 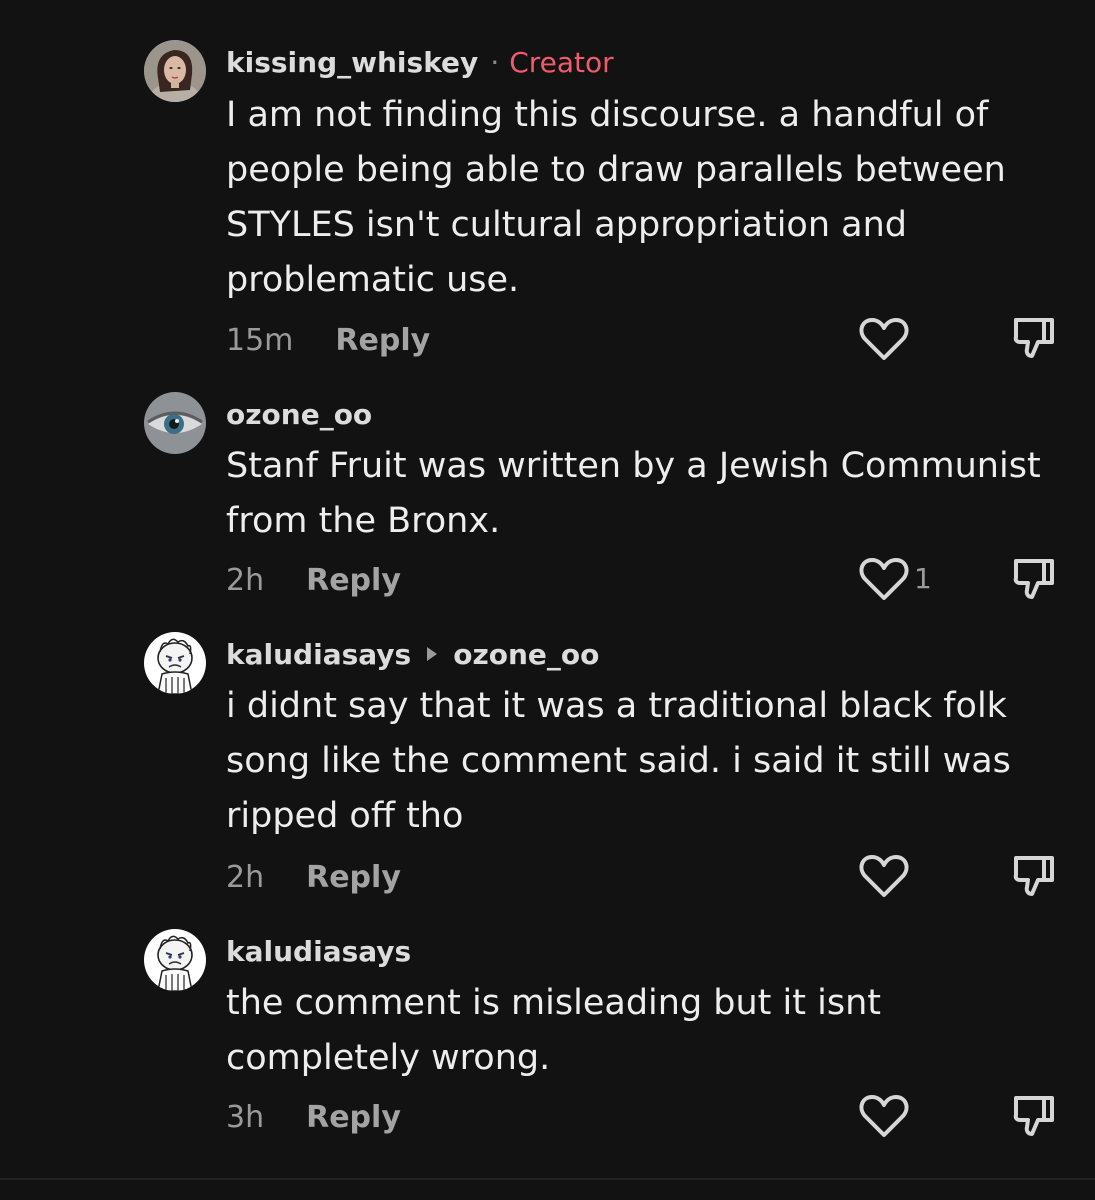 I want to click on comment-header: kissing_whiskey · Creator, so click(x=420, y=62).